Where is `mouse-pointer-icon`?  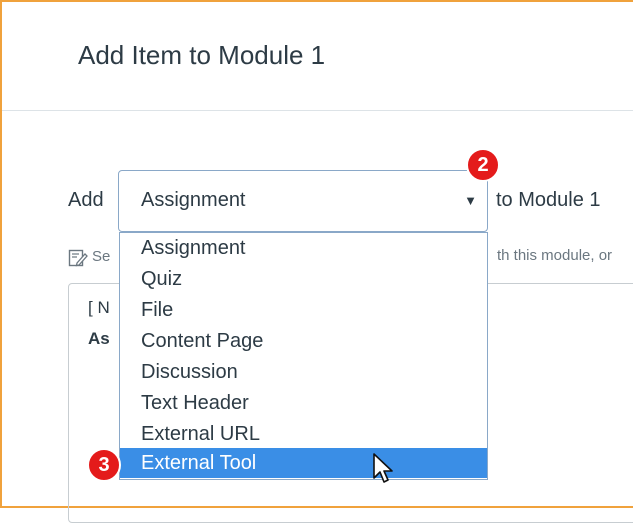 mouse-pointer-icon is located at coordinates (383, 468).